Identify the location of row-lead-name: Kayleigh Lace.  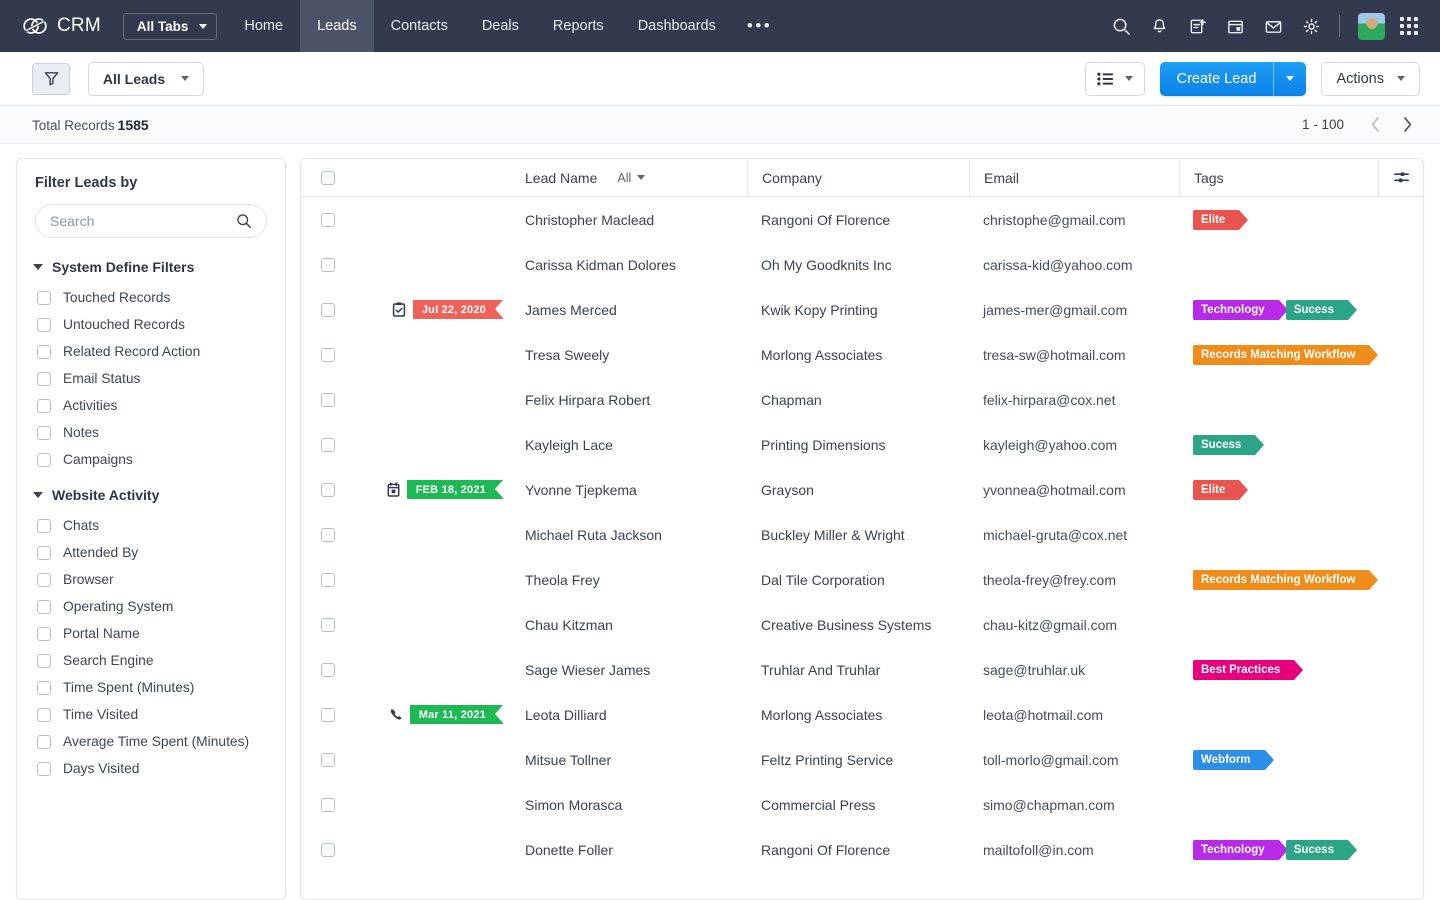
(636, 445).